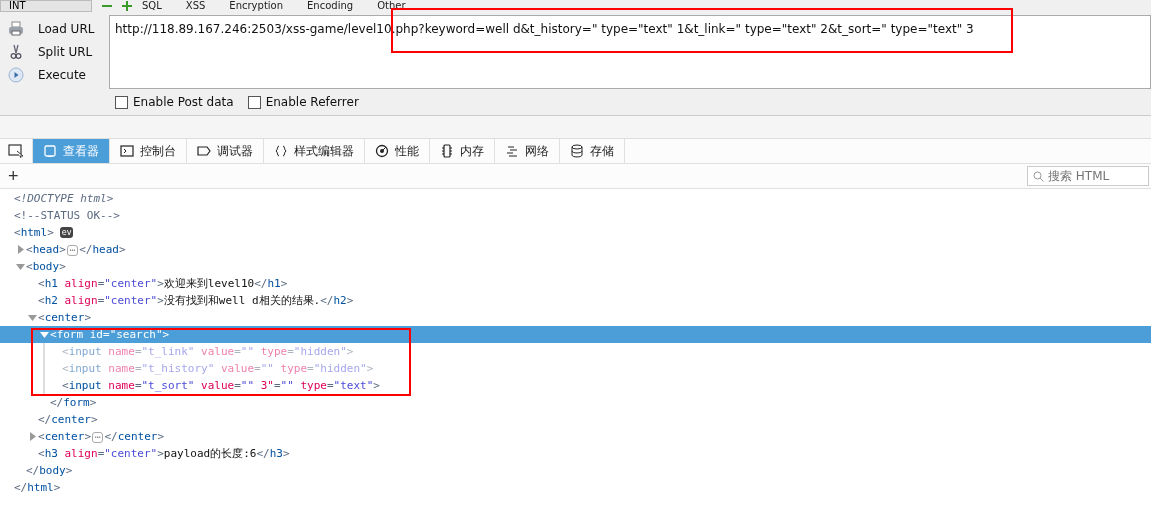 The height and width of the screenshot is (505, 1151). I want to click on console-icon, so click(127, 151).